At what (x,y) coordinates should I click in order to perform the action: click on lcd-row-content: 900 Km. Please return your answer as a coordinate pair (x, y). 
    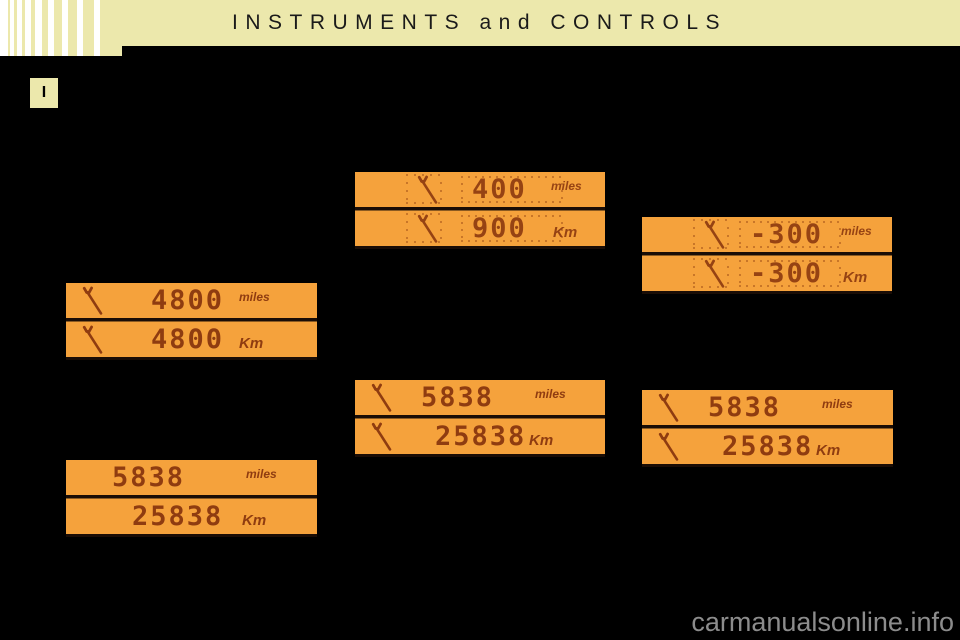
    Looking at the image, I should click on (480, 228).